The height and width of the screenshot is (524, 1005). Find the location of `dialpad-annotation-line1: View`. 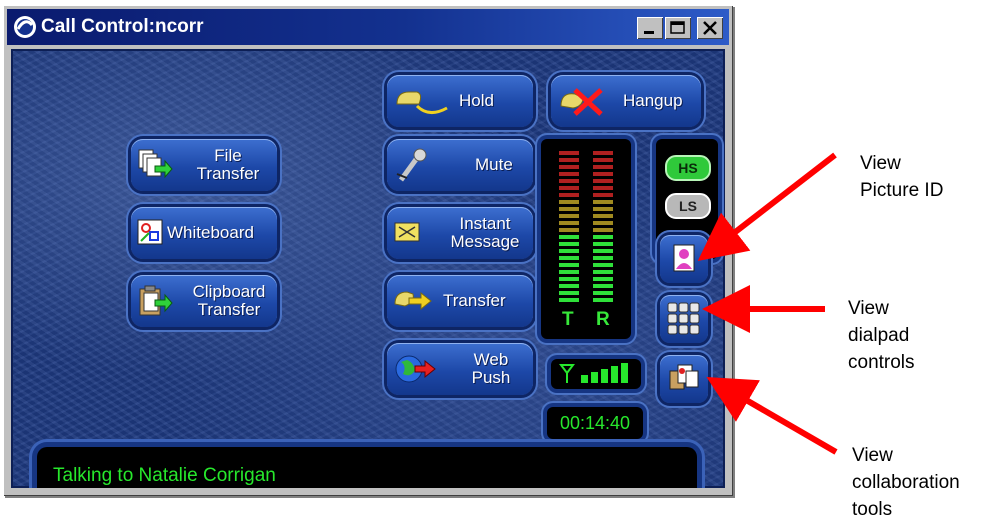

dialpad-annotation-line1: View is located at coordinates (868, 308).